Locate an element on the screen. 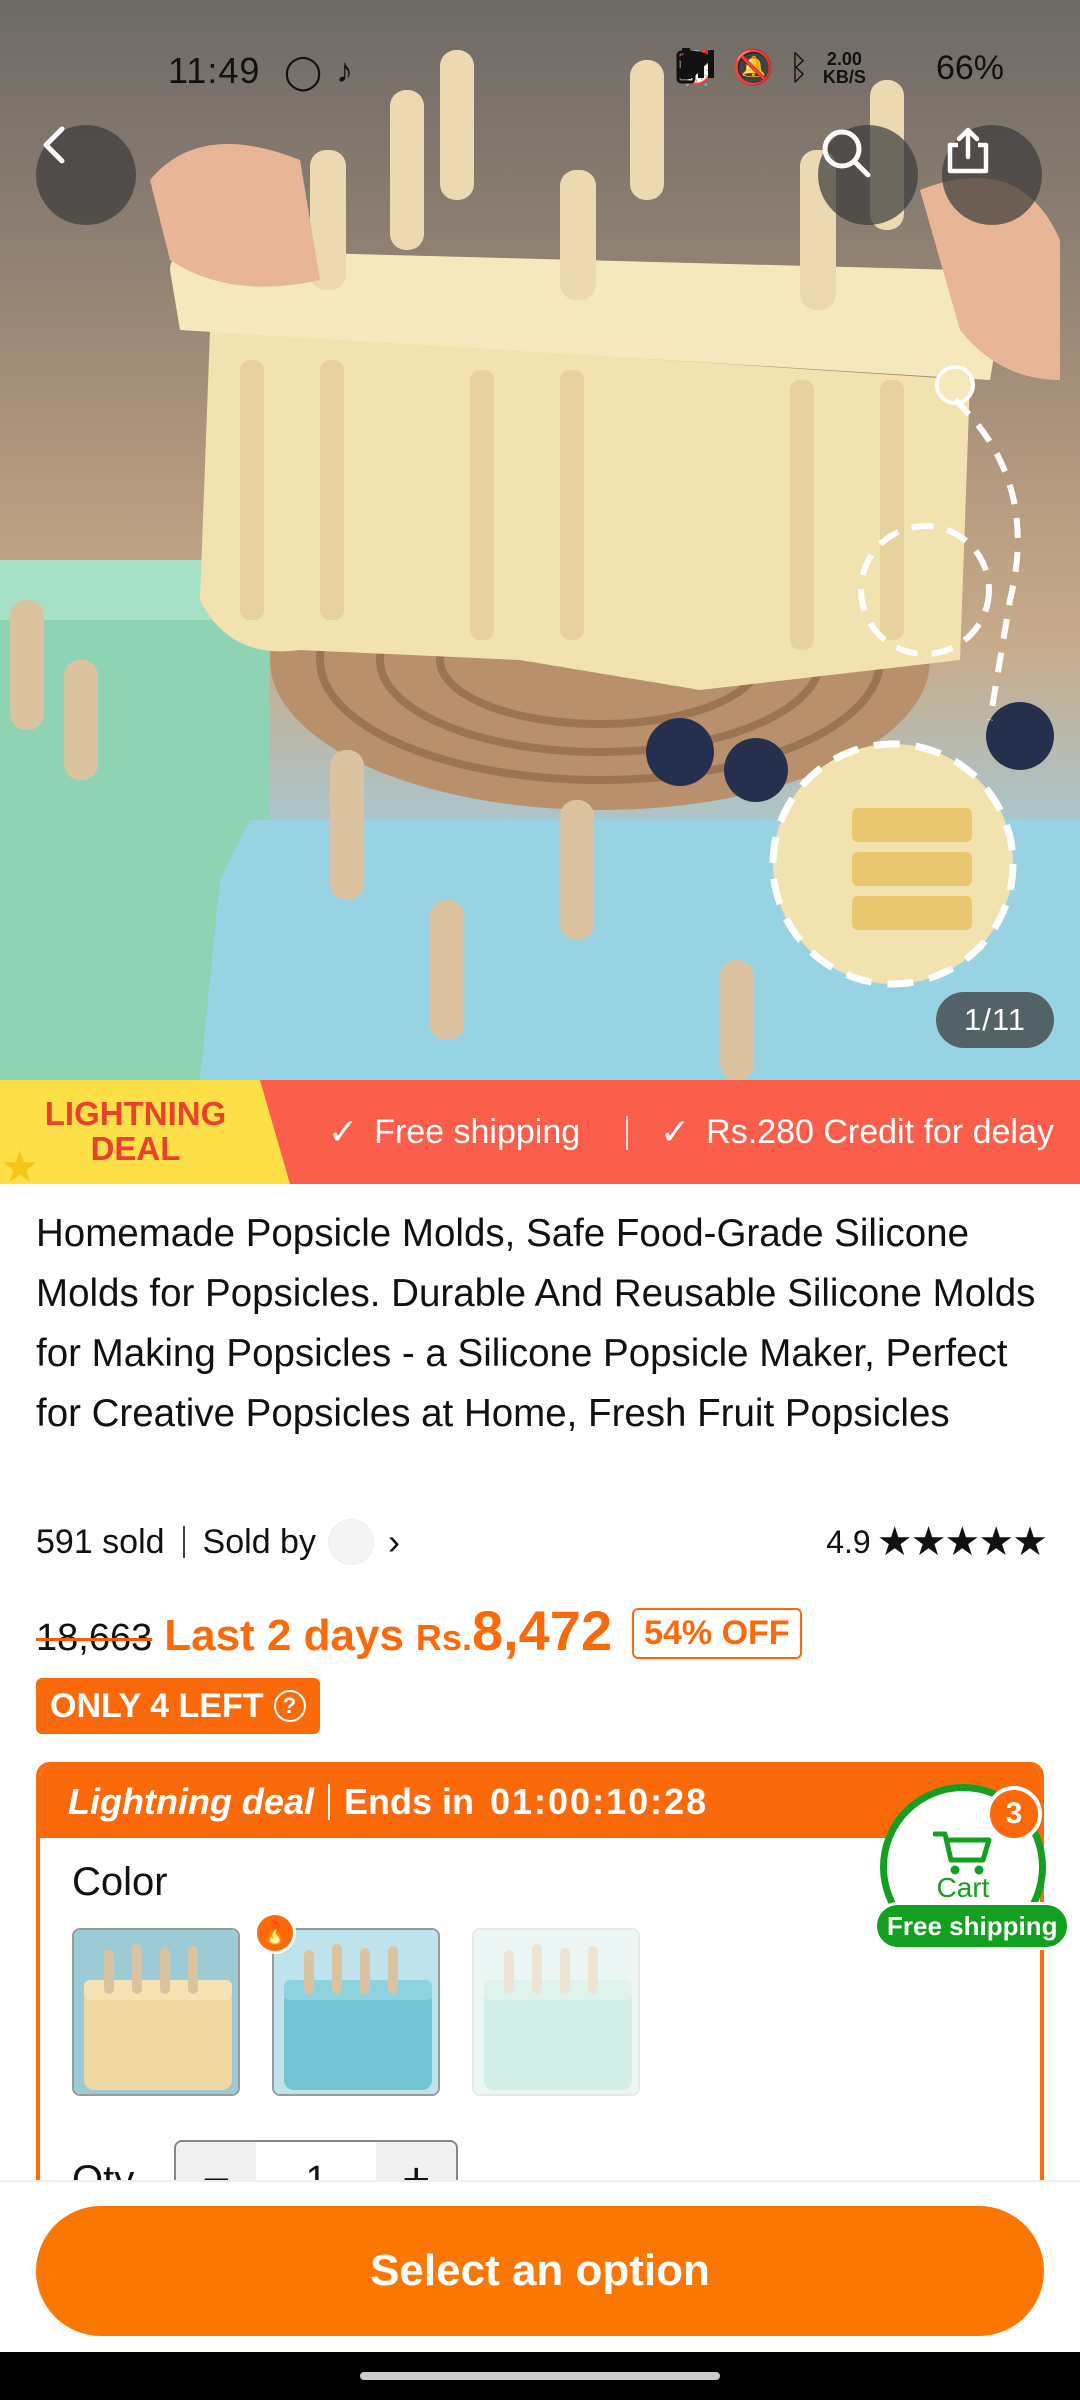 The width and height of the screenshot is (1080, 2400). current-price: 8,472 is located at coordinates (542, 1630).